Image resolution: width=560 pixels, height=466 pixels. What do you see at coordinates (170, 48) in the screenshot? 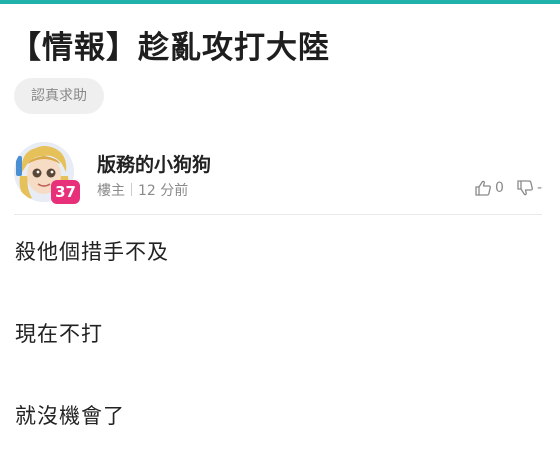
I see `post-title: 【情報】趁亂攻打大陸` at bounding box center [170, 48].